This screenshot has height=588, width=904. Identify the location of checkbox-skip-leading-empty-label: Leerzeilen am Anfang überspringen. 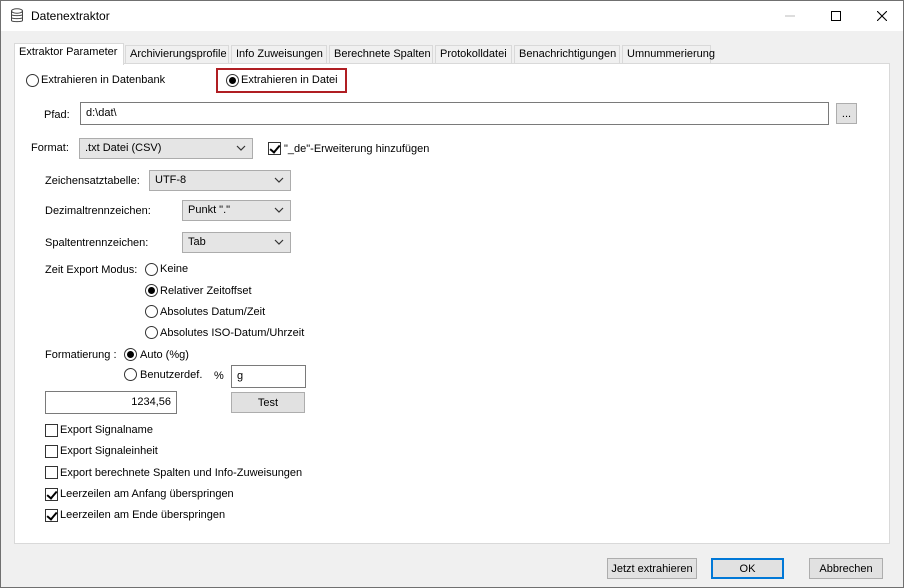
(147, 494).